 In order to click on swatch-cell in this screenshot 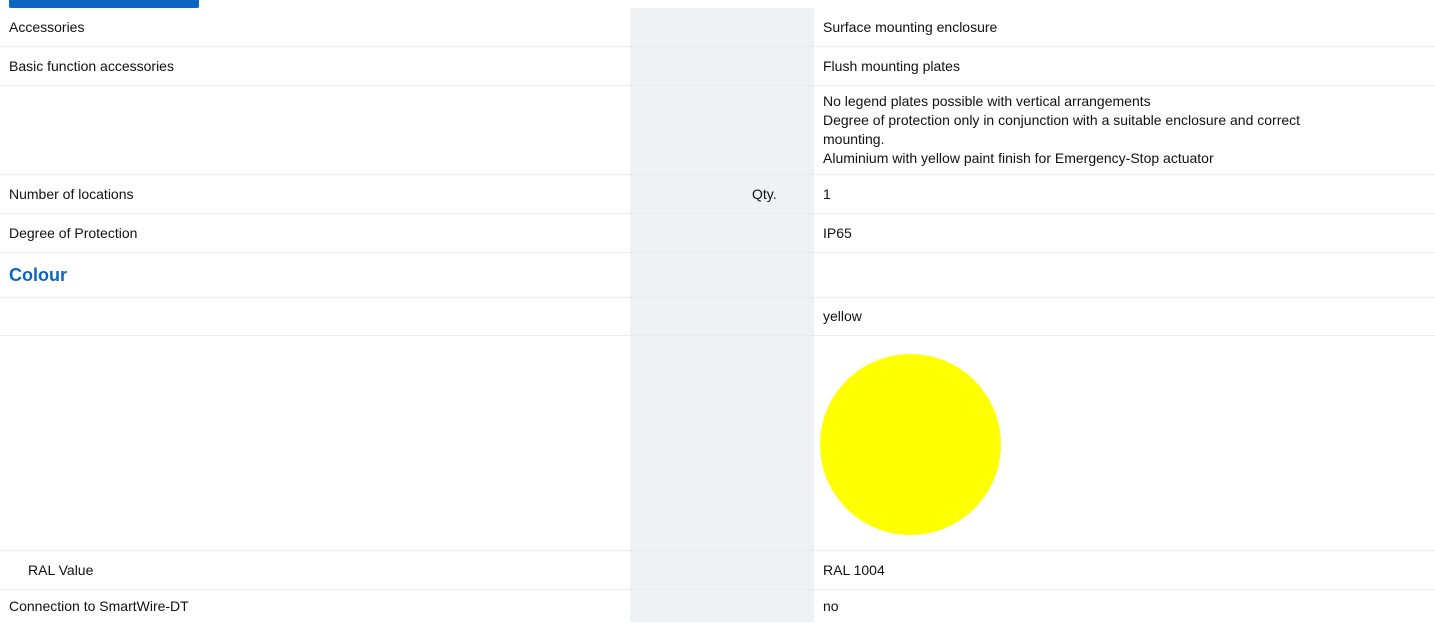, I will do `click(1124, 443)`.